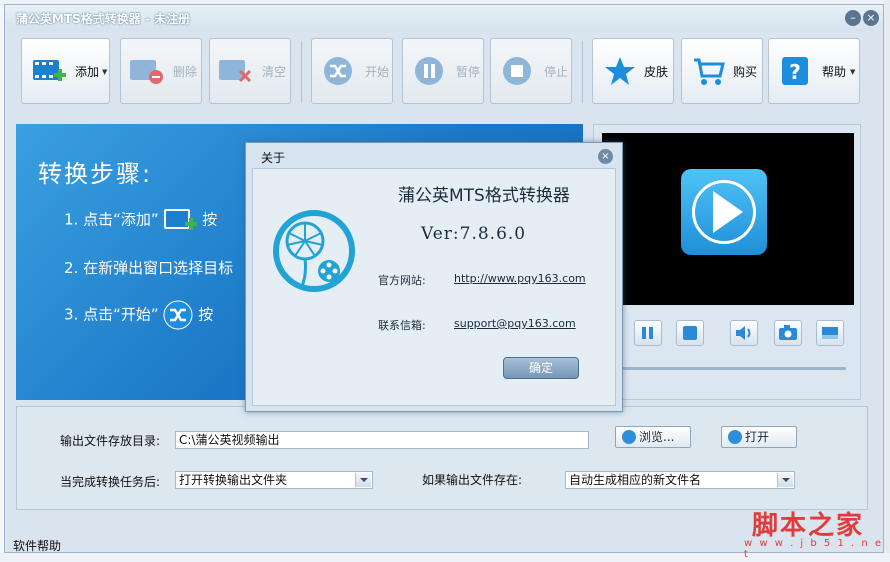 The width and height of the screenshot is (890, 562). Describe the element at coordinates (871, 18) in the screenshot. I see `close-button: ×` at that location.